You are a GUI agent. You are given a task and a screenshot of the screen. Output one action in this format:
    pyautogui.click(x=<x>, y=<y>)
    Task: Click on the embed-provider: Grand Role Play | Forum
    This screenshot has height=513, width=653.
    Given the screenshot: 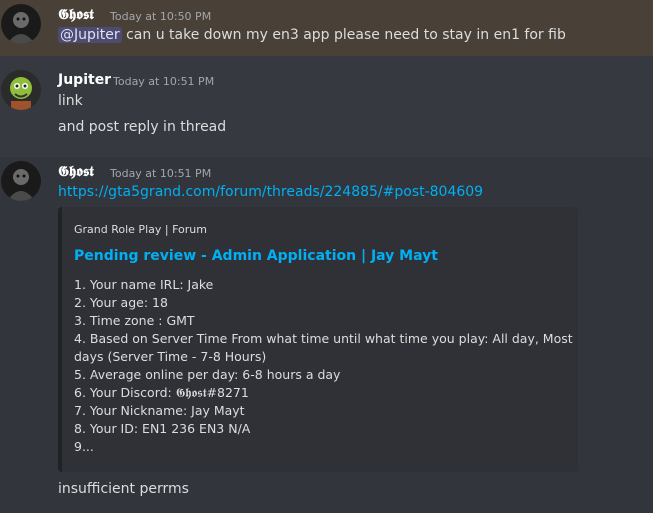 What is the action you would take?
    pyautogui.click(x=140, y=229)
    